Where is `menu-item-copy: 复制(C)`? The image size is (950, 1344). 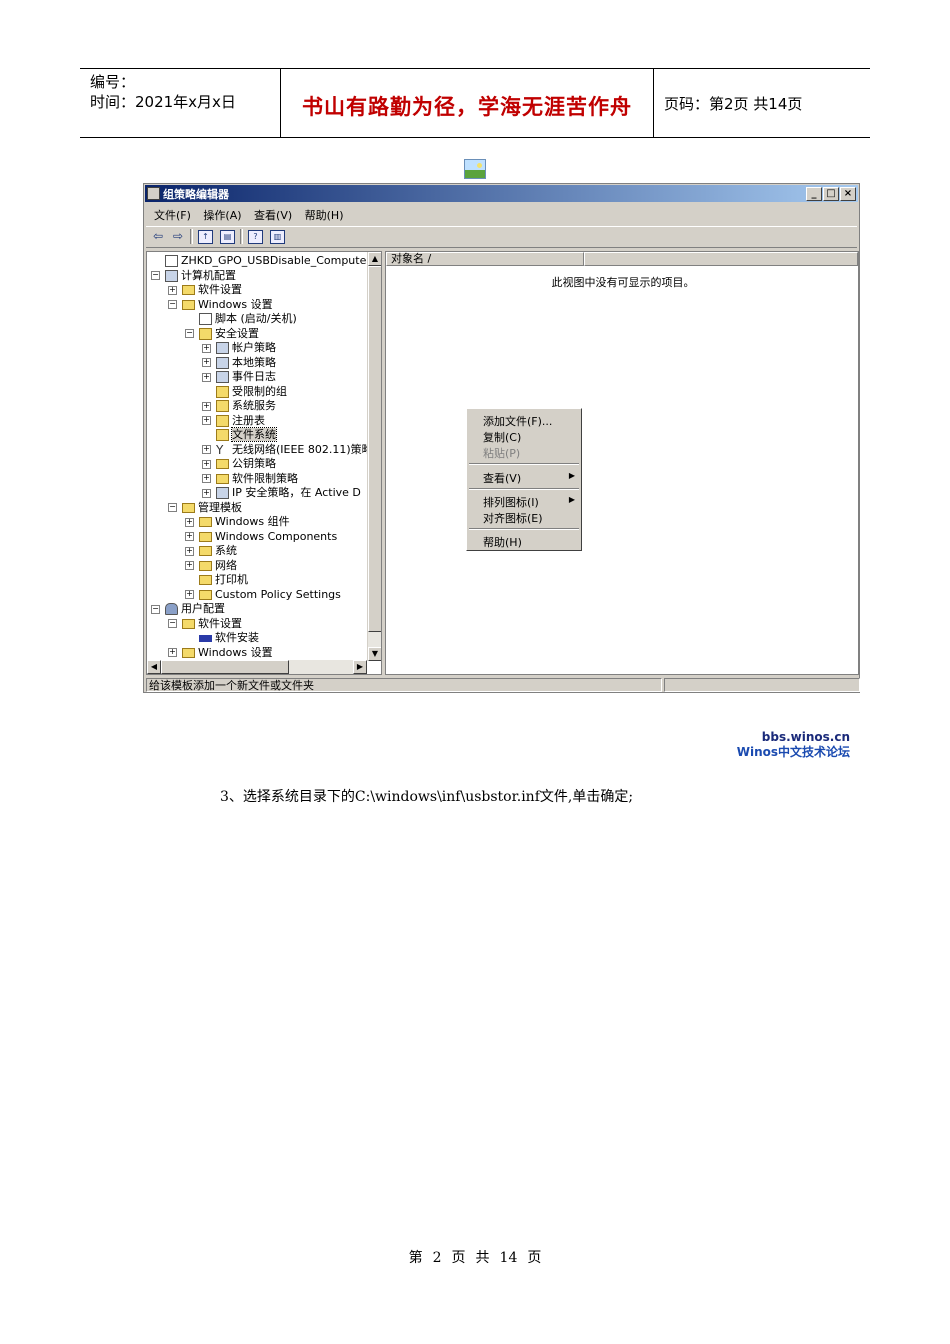
menu-item-copy: 复制(C) is located at coordinates (502, 437).